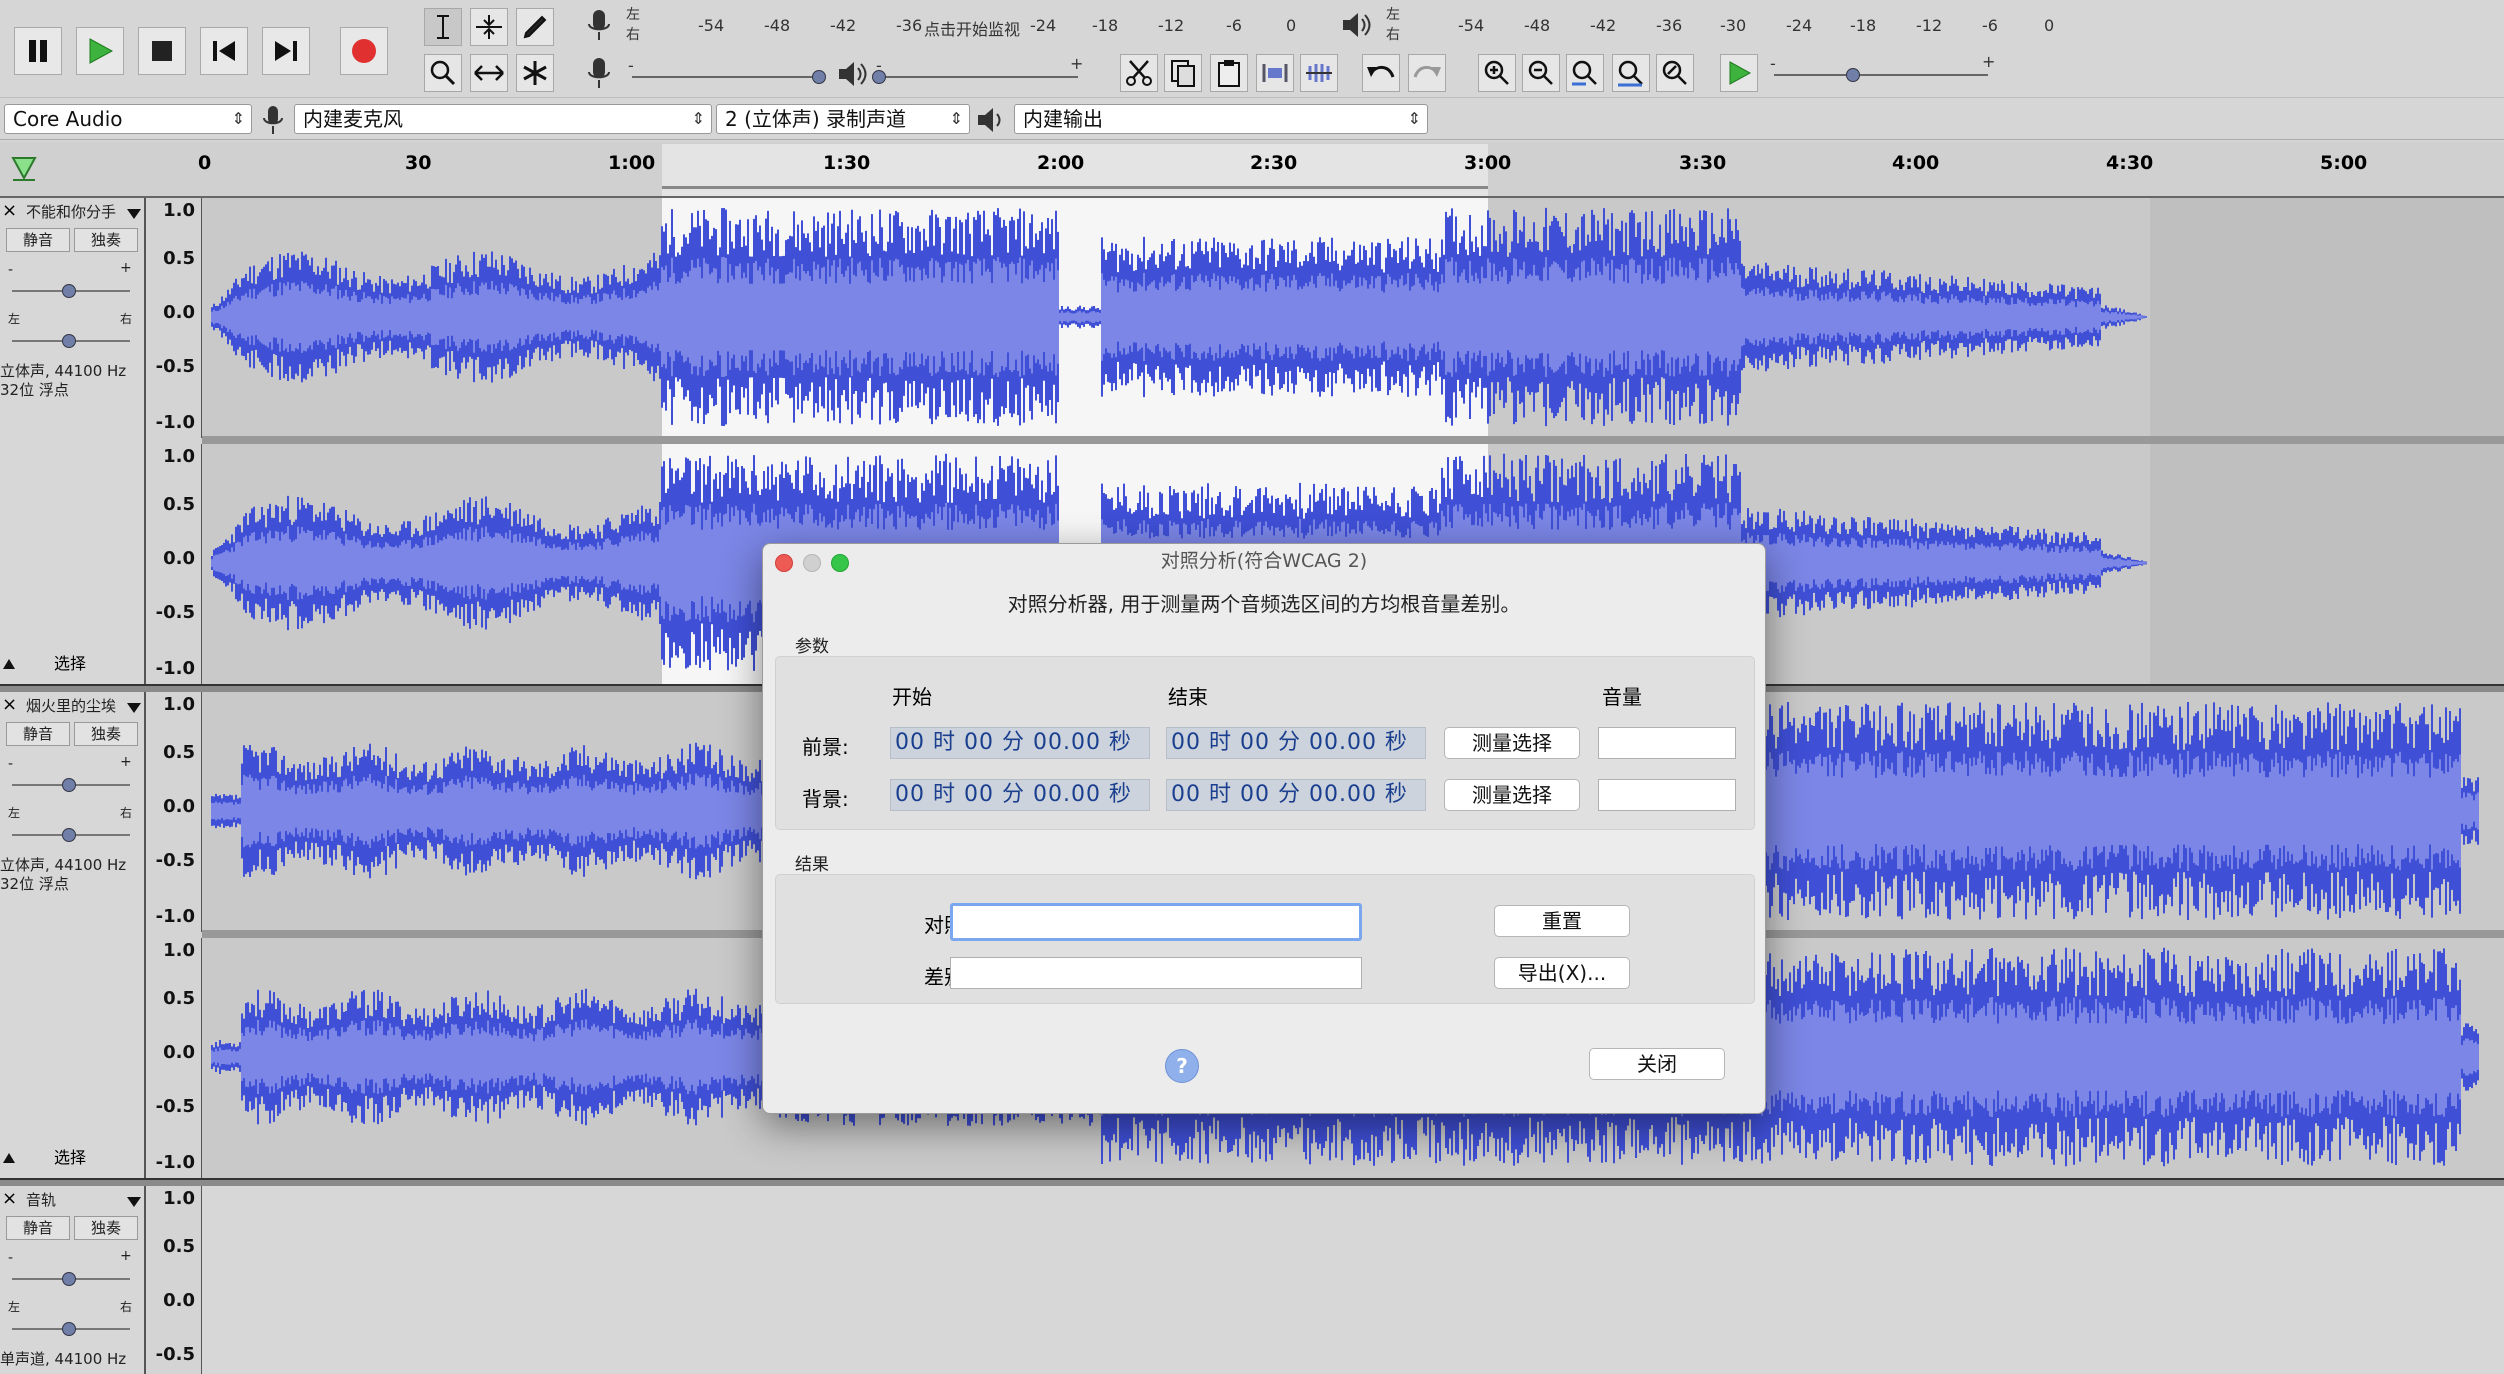  Describe the element at coordinates (1381, 73) in the screenshot. I see `undo-button` at that location.